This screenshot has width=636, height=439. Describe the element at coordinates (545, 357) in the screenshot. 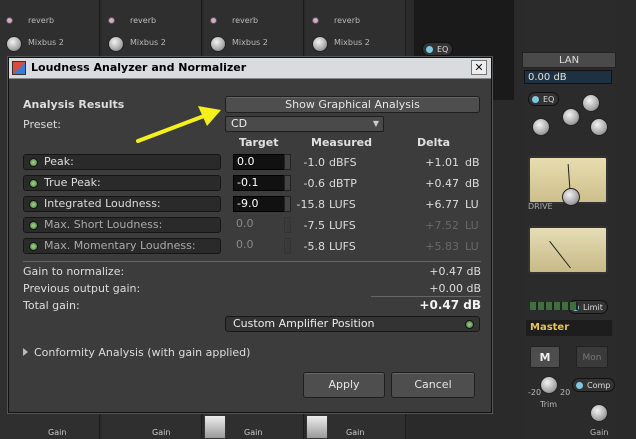

I see `mute-button: M` at that location.